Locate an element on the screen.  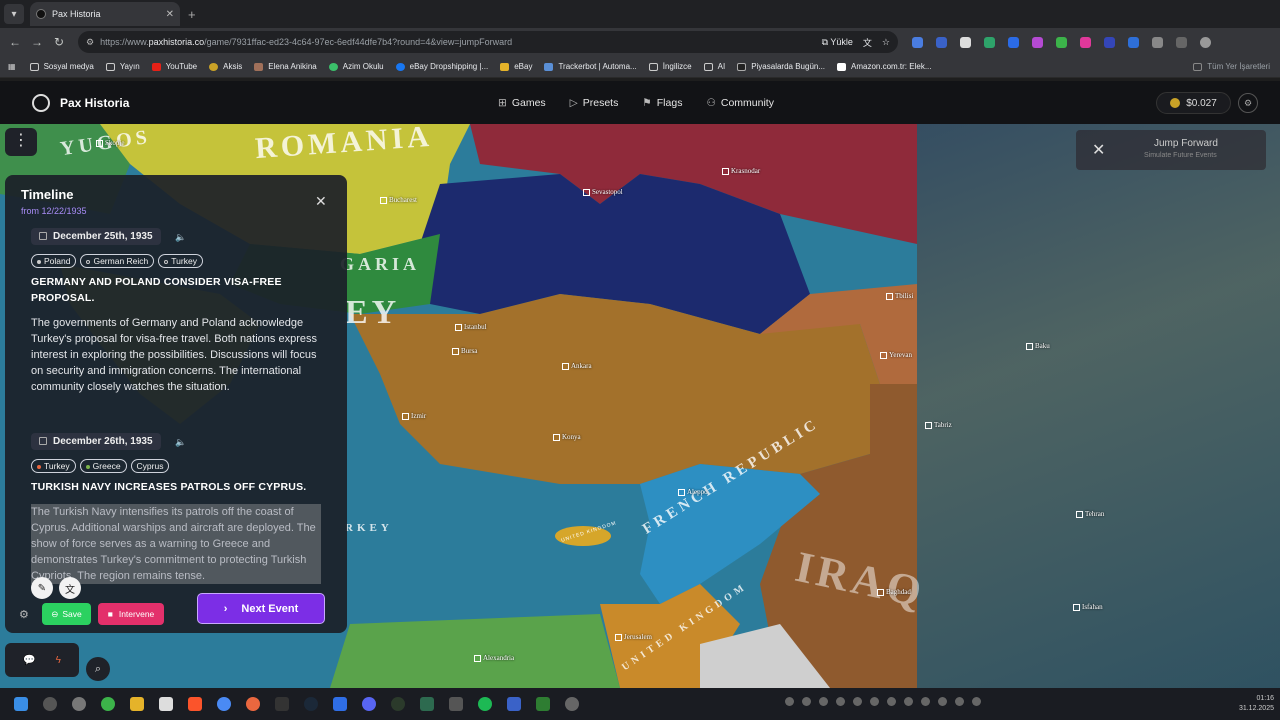
country-tag: Greece is located at coordinates (103, 466).